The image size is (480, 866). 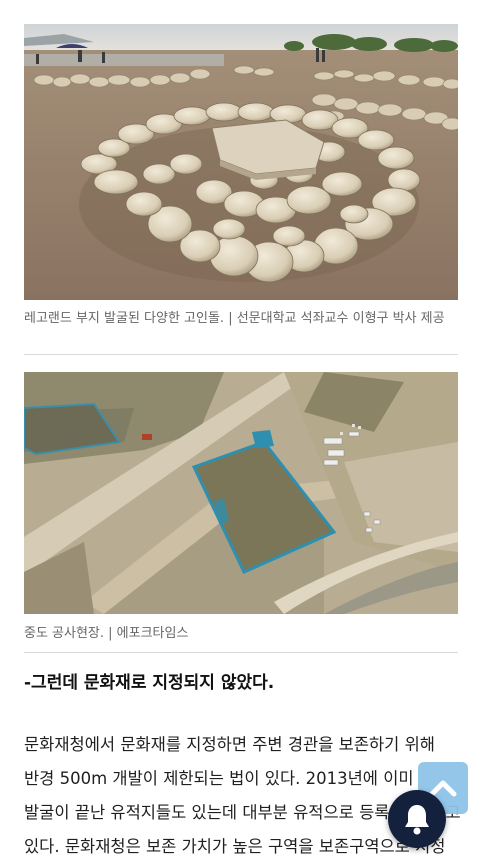 I want to click on notification-button, so click(x=417, y=819).